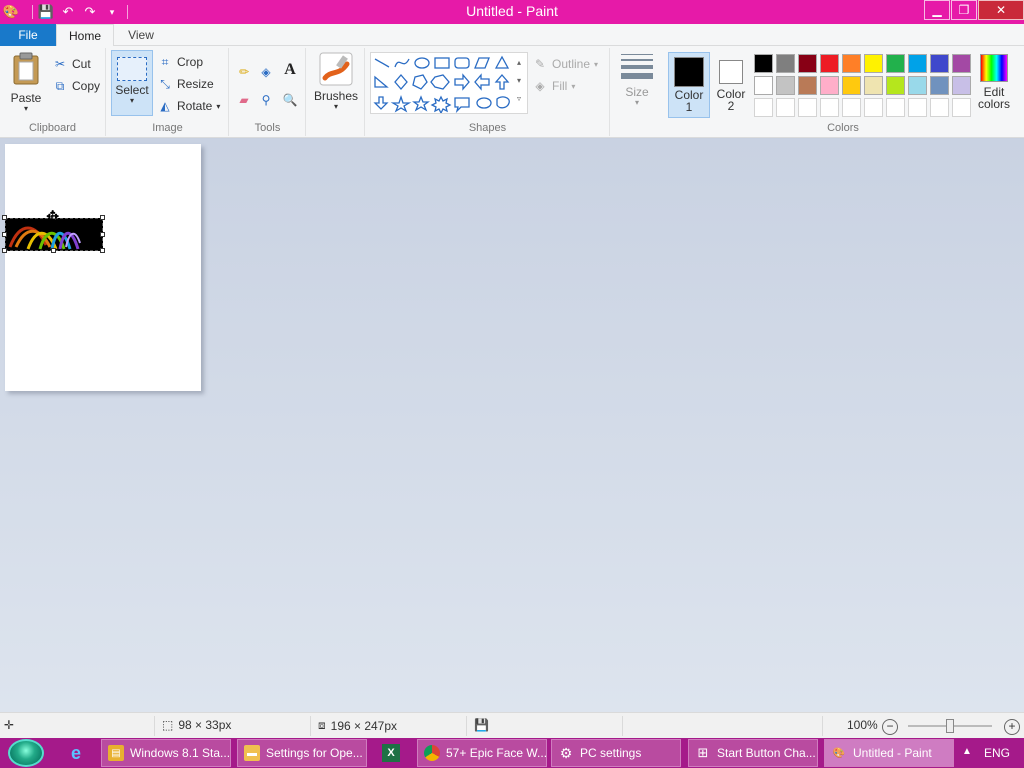  Describe the element at coordinates (892, 753) in the screenshot. I see `taskbar-item-label: Untitled - Paint` at that location.